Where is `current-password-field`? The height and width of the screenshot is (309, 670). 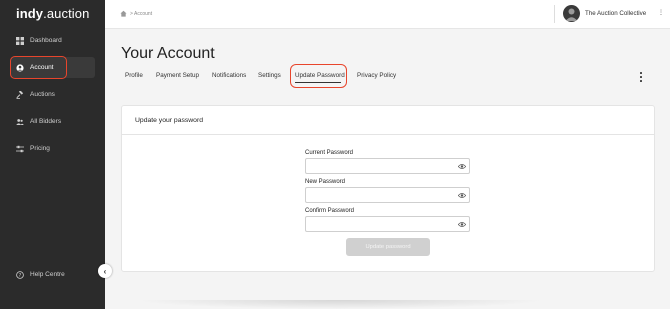 current-password-field is located at coordinates (387, 166).